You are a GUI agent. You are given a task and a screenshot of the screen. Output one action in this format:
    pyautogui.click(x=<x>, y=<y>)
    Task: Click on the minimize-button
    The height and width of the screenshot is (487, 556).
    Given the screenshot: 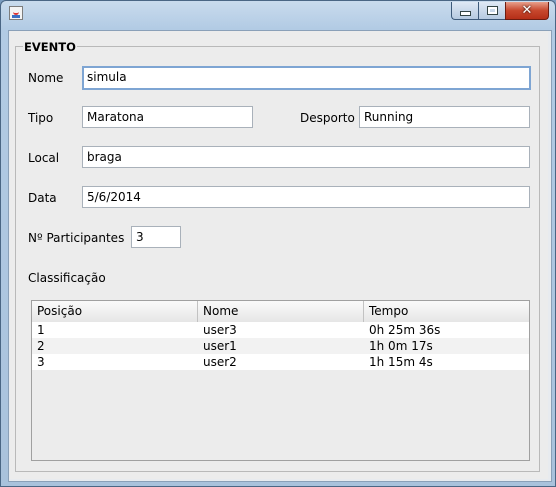 What is the action you would take?
    pyautogui.click(x=464, y=11)
    